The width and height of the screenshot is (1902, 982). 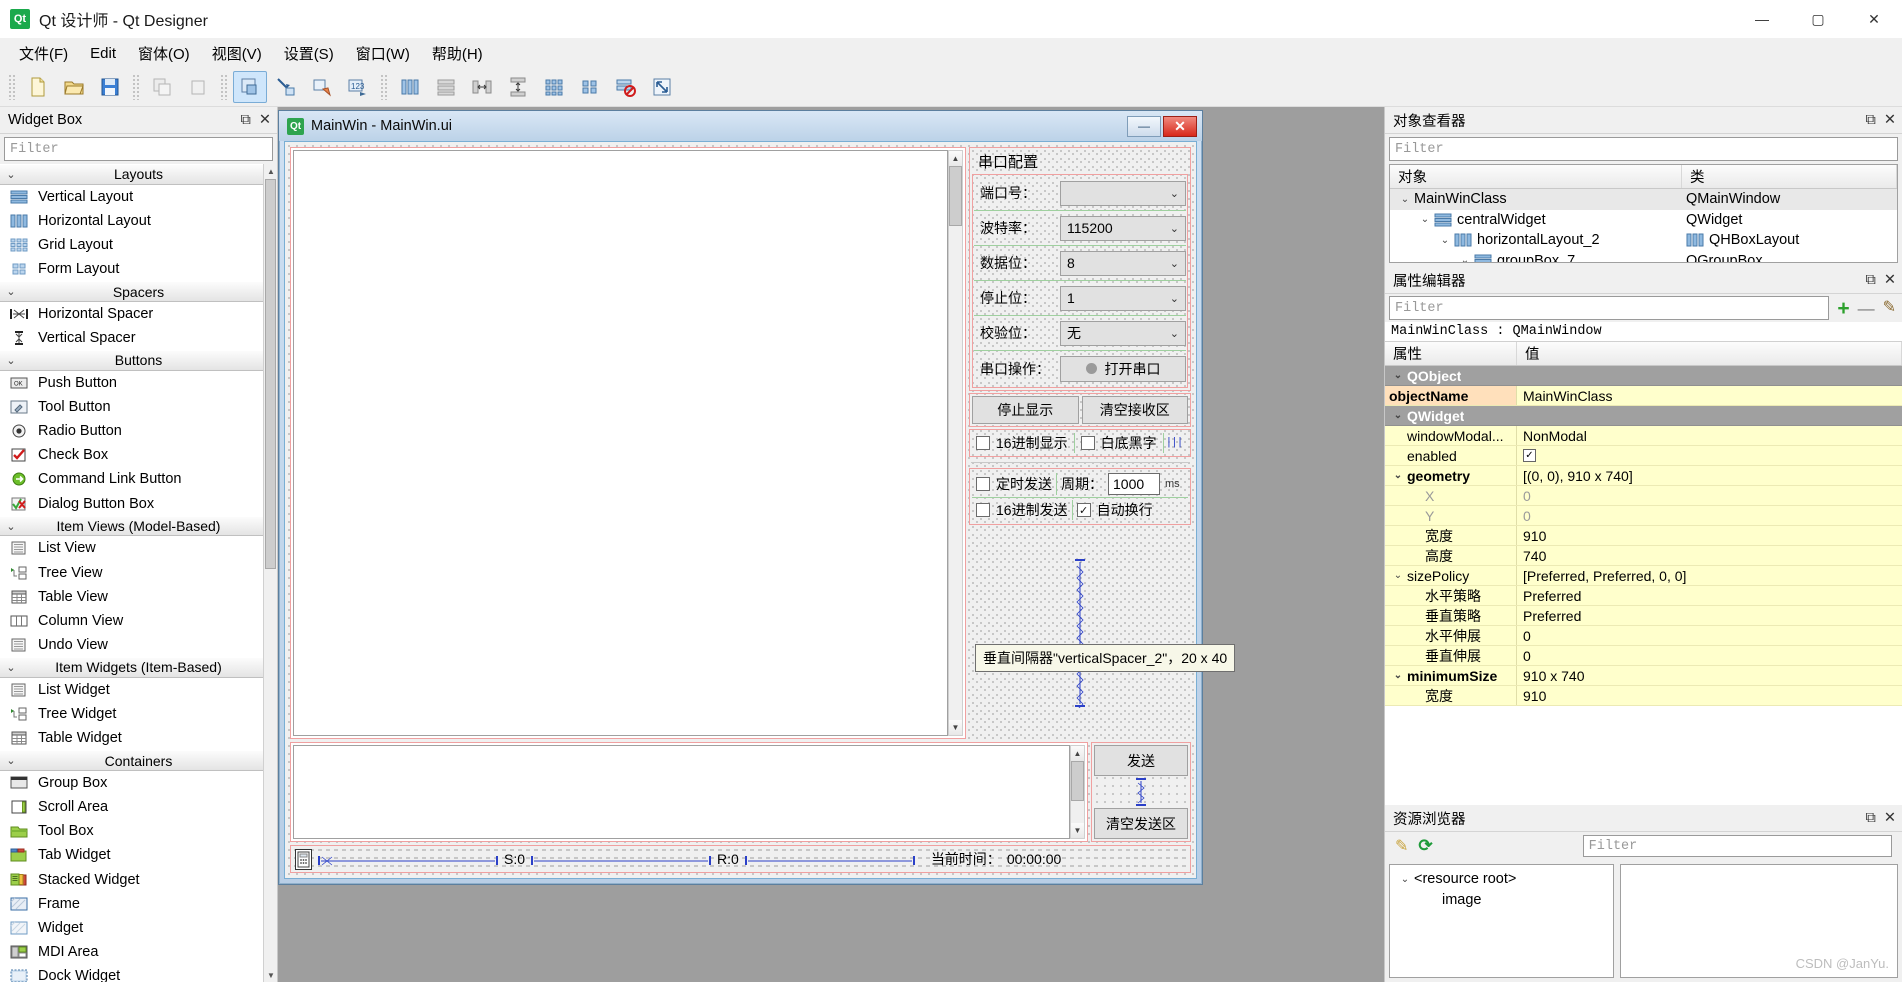 I want to click on widget-box-scrollbar: ▲ ▼, so click(x=270, y=573).